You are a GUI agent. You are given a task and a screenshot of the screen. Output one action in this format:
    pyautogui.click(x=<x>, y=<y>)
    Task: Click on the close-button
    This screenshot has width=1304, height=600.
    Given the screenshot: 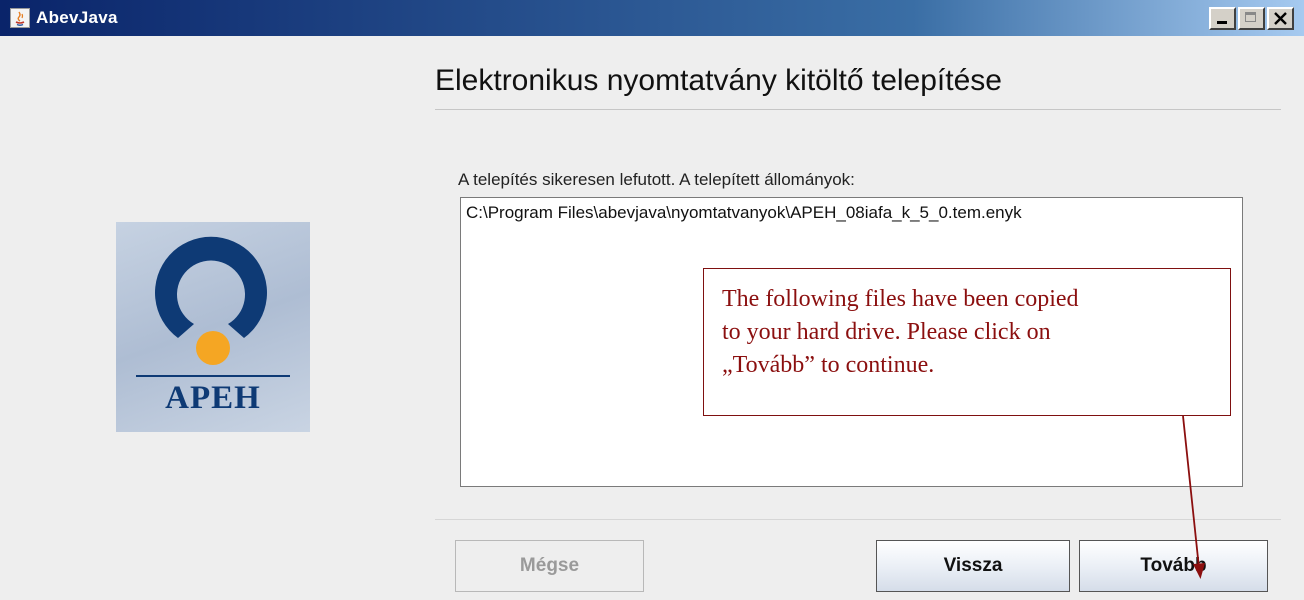 What is the action you would take?
    pyautogui.click(x=1280, y=18)
    